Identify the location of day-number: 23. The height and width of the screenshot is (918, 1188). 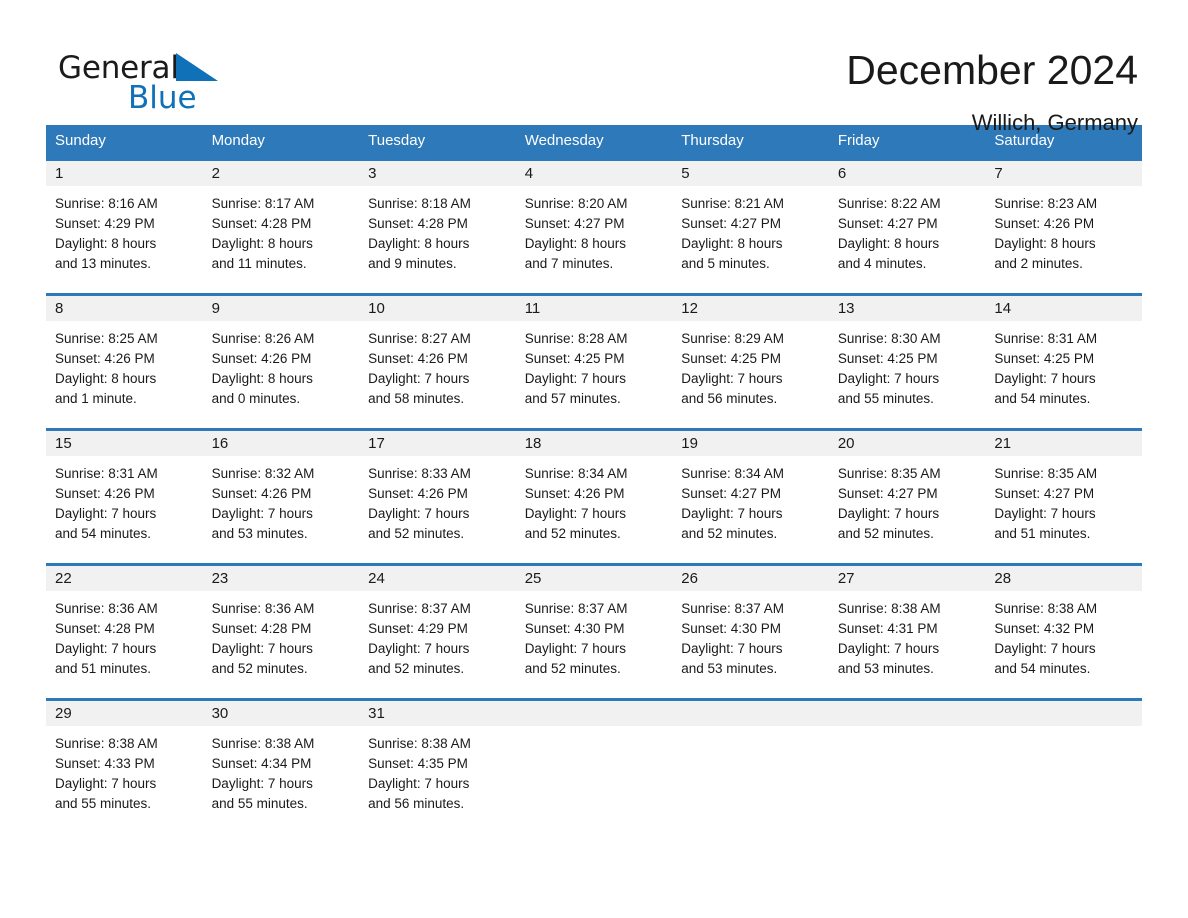
(281, 578).